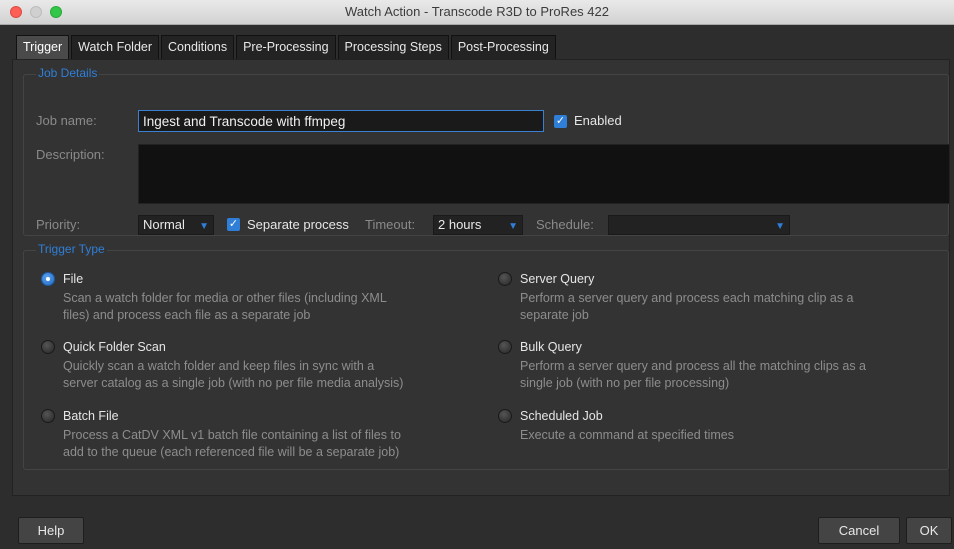 The width and height of the screenshot is (954, 549). I want to click on description-label: Description:, so click(70, 154).